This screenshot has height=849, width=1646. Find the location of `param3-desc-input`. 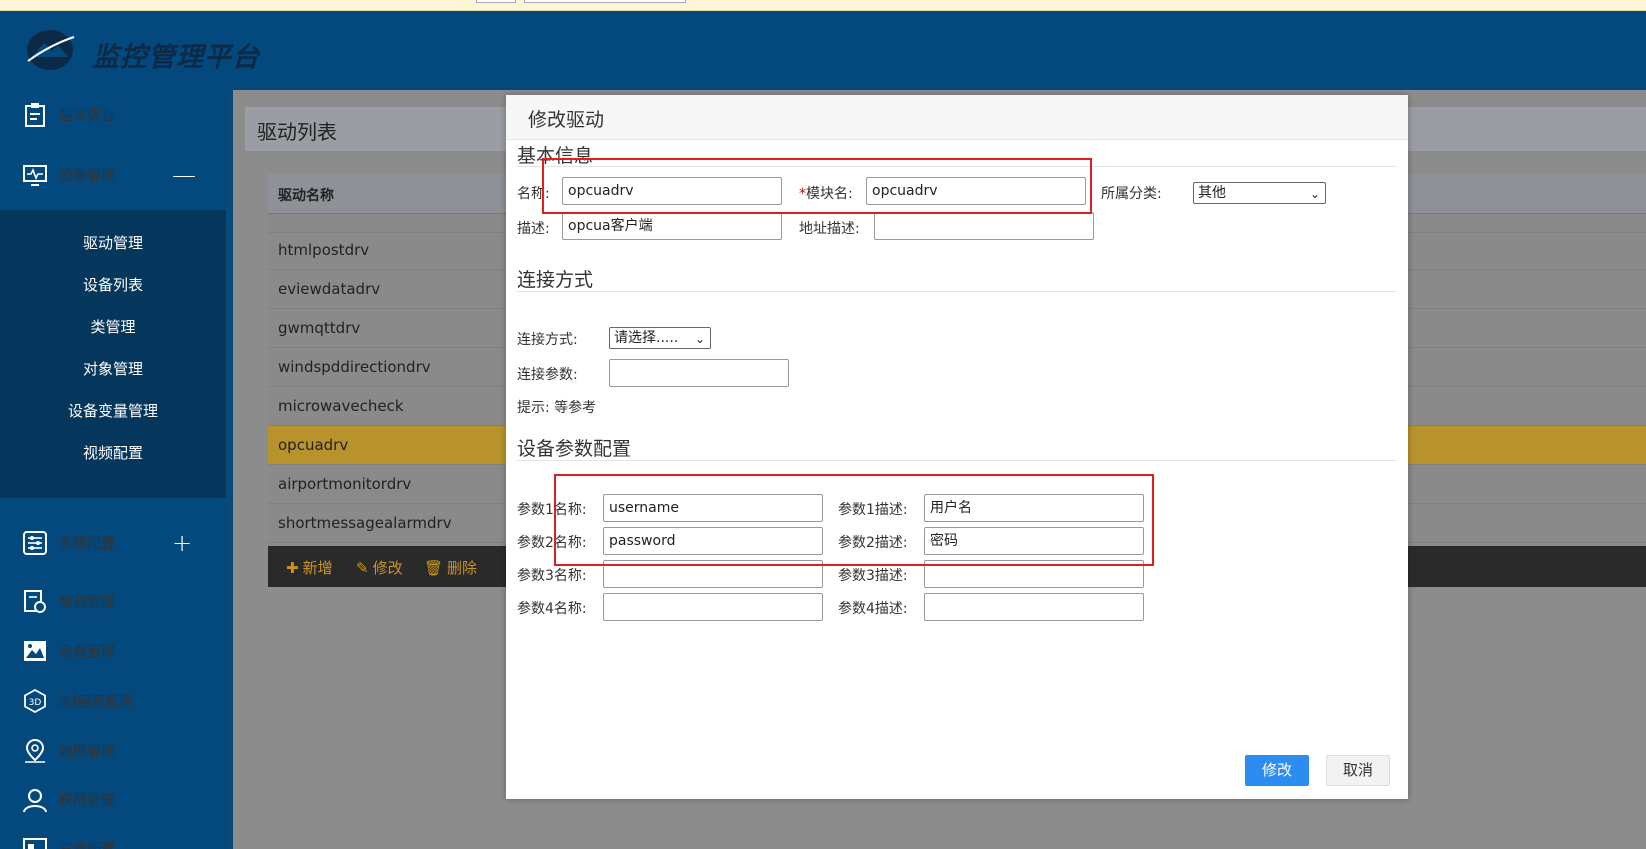

param3-desc-input is located at coordinates (1034, 574).